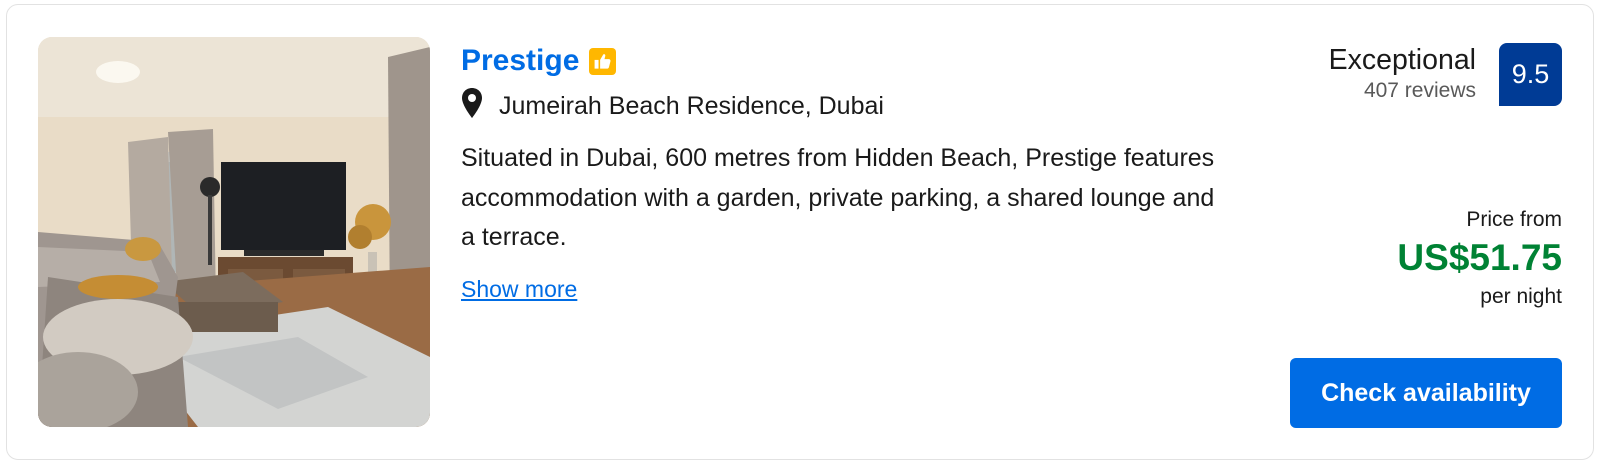 This screenshot has height=467, width=1600. What do you see at coordinates (1419, 90) in the screenshot?
I see `review-count: 407 reviews` at bounding box center [1419, 90].